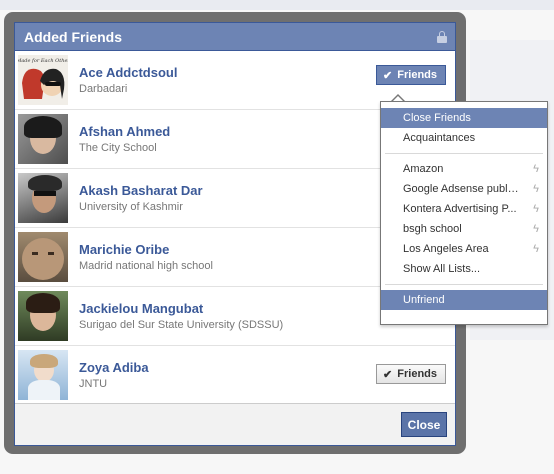 The width and height of the screenshot is (554, 474). I want to click on menu-item-label: Unfriend, so click(424, 300).